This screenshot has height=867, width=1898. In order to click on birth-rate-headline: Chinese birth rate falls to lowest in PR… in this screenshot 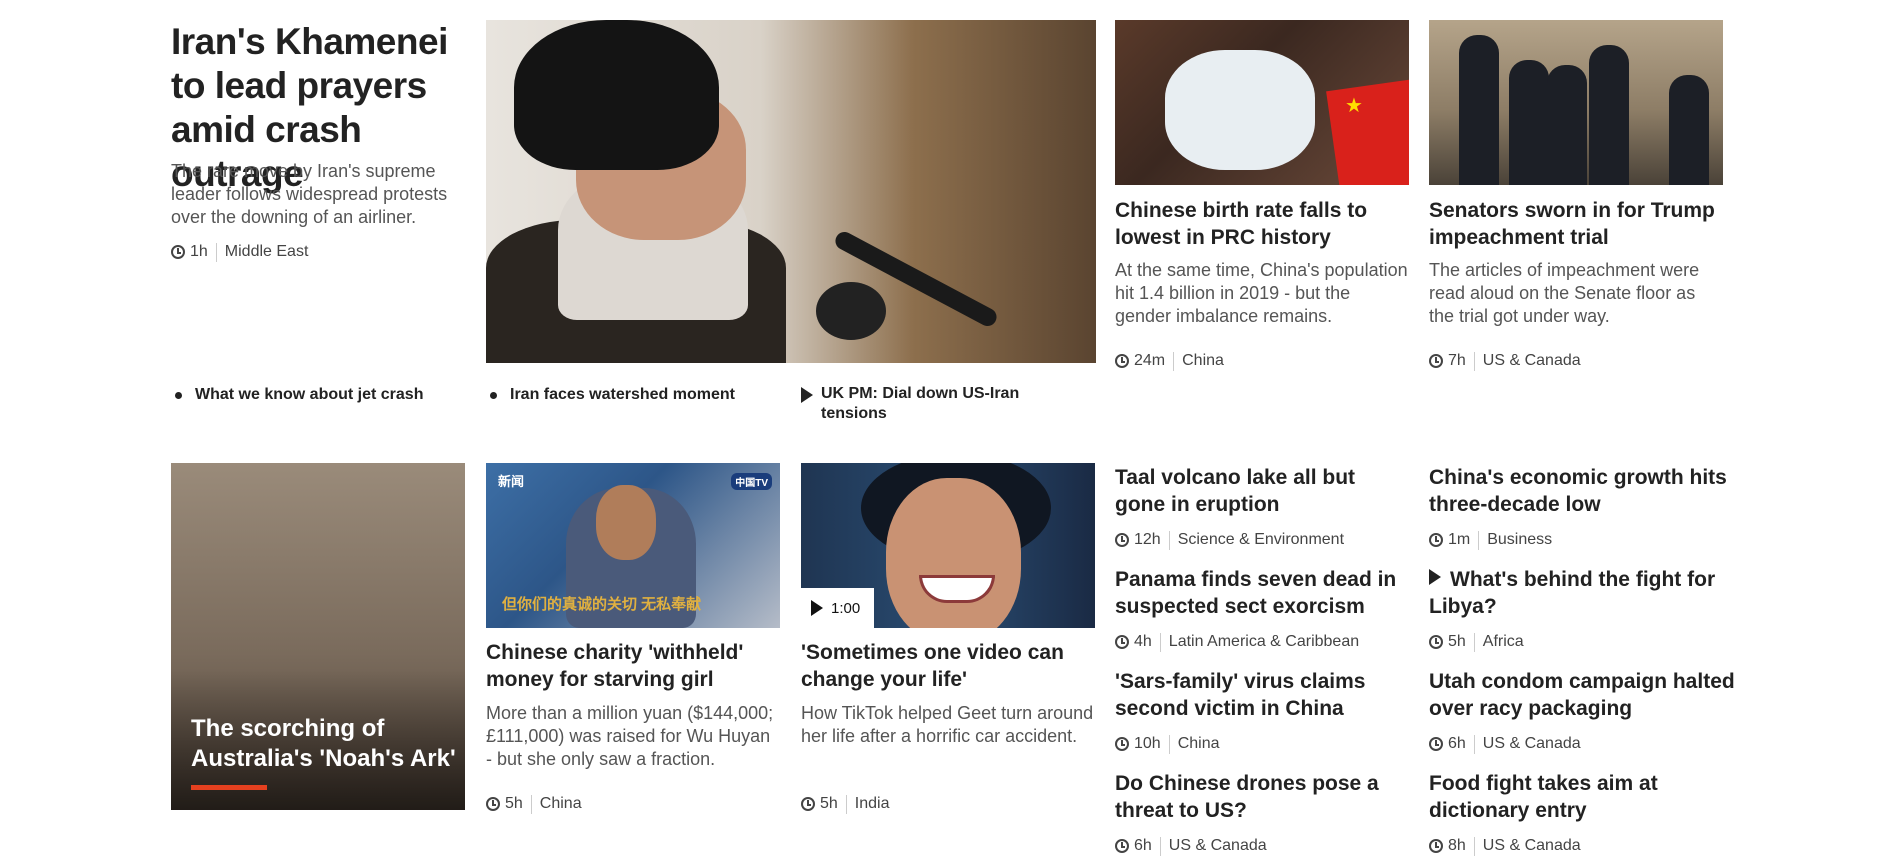, I will do `click(1262, 224)`.